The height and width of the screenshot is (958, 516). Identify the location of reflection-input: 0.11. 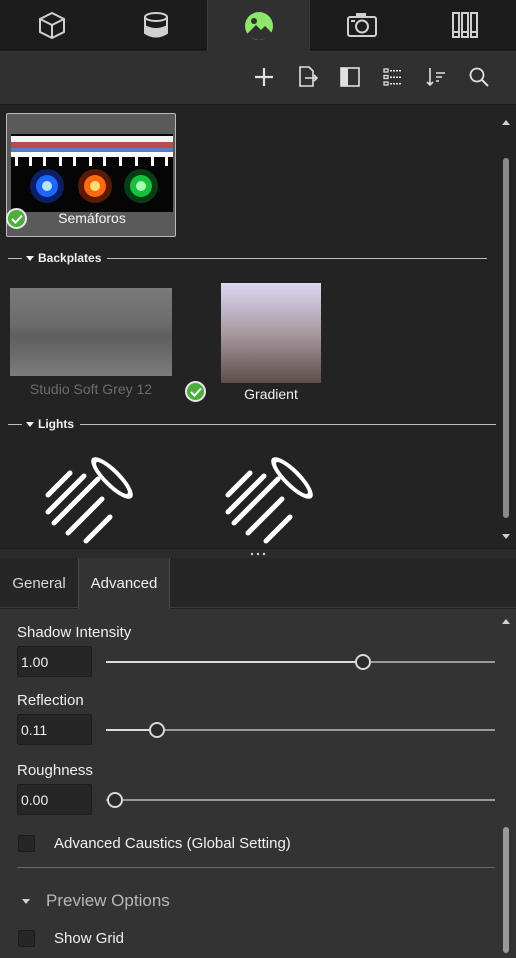
(54, 729).